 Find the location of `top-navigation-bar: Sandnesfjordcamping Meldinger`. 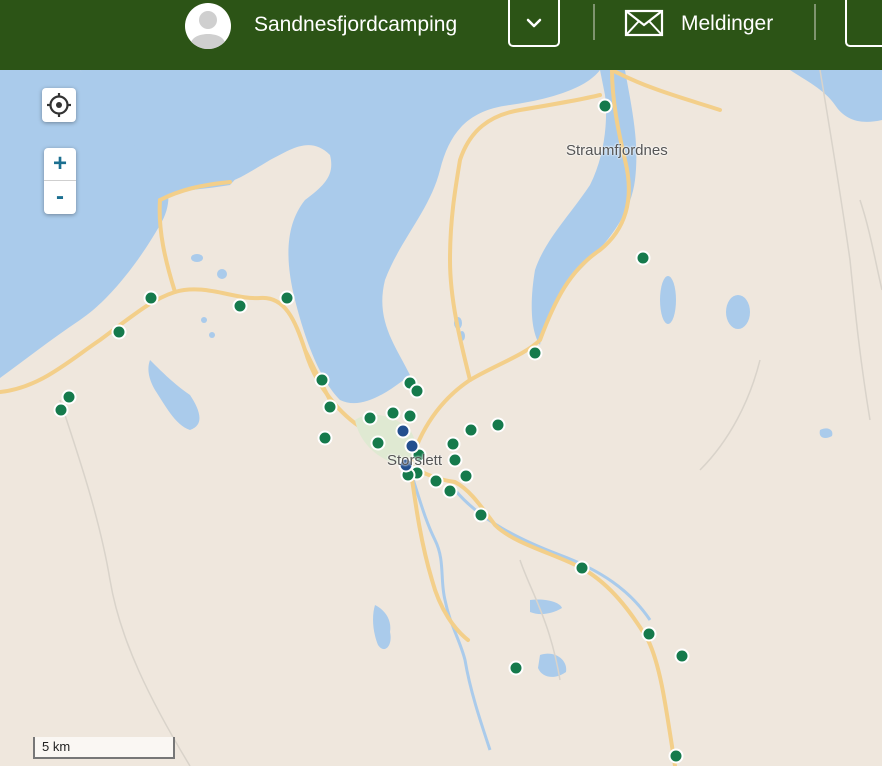

top-navigation-bar: Sandnesfjordcamping Meldinger is located at coordinates (441, 35).